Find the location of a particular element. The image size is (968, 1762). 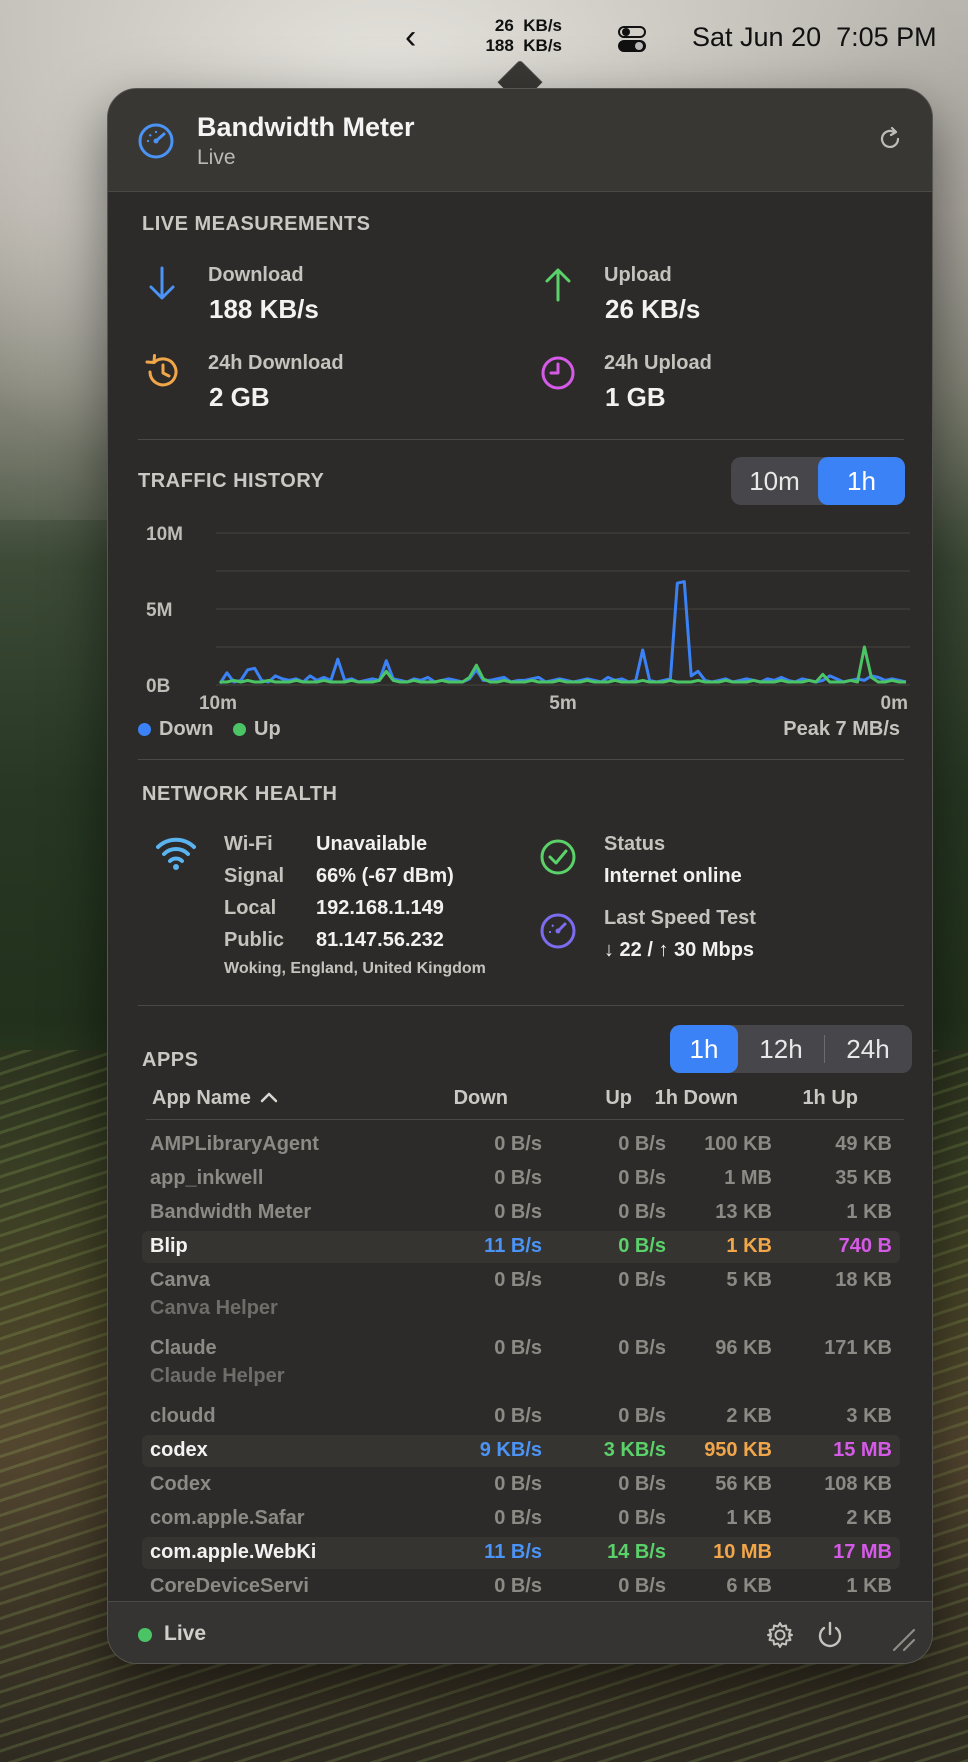

chart-legend: Down Up is located at coordinates (209, 729).